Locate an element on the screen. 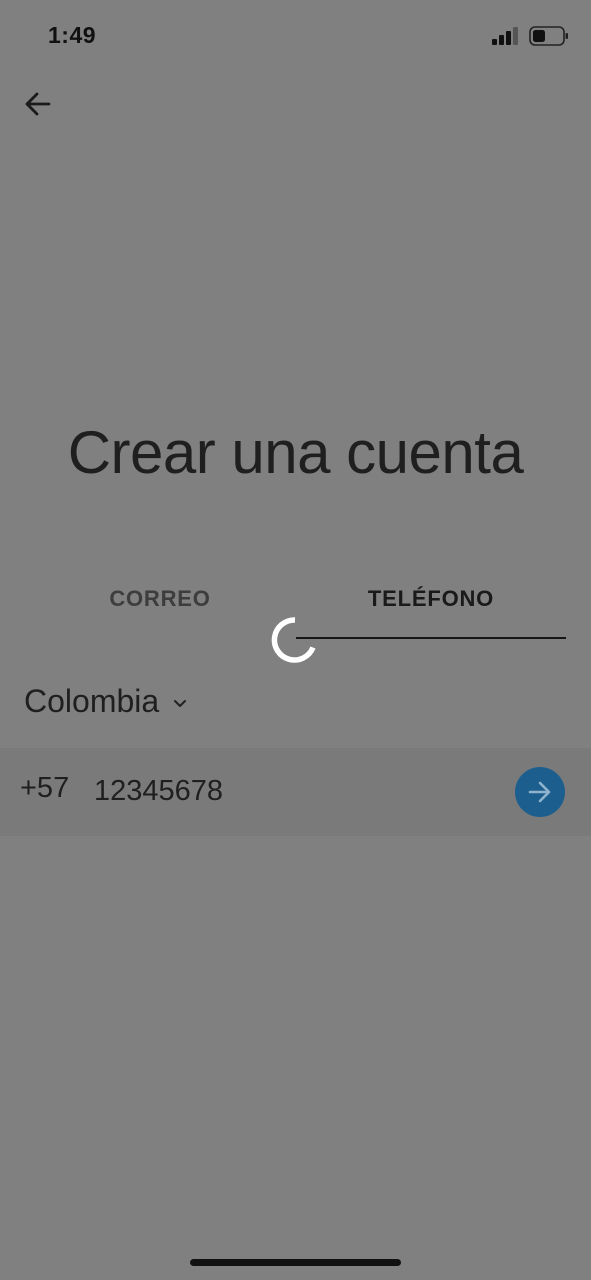  country-selector: Colombia is located at coordinates (105, 701).